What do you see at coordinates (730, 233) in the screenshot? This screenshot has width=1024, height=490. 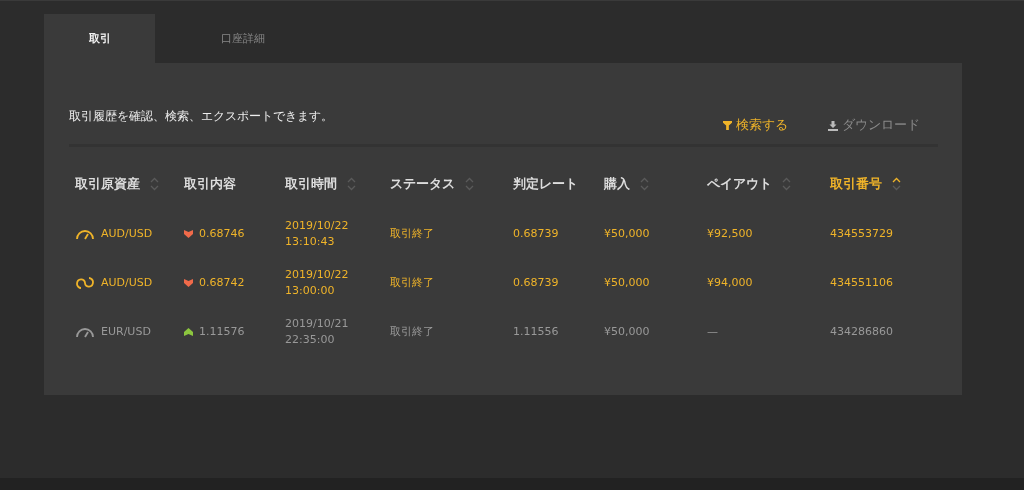 I see `table-cell: ¥92,500` at bounding box center [730, 233].